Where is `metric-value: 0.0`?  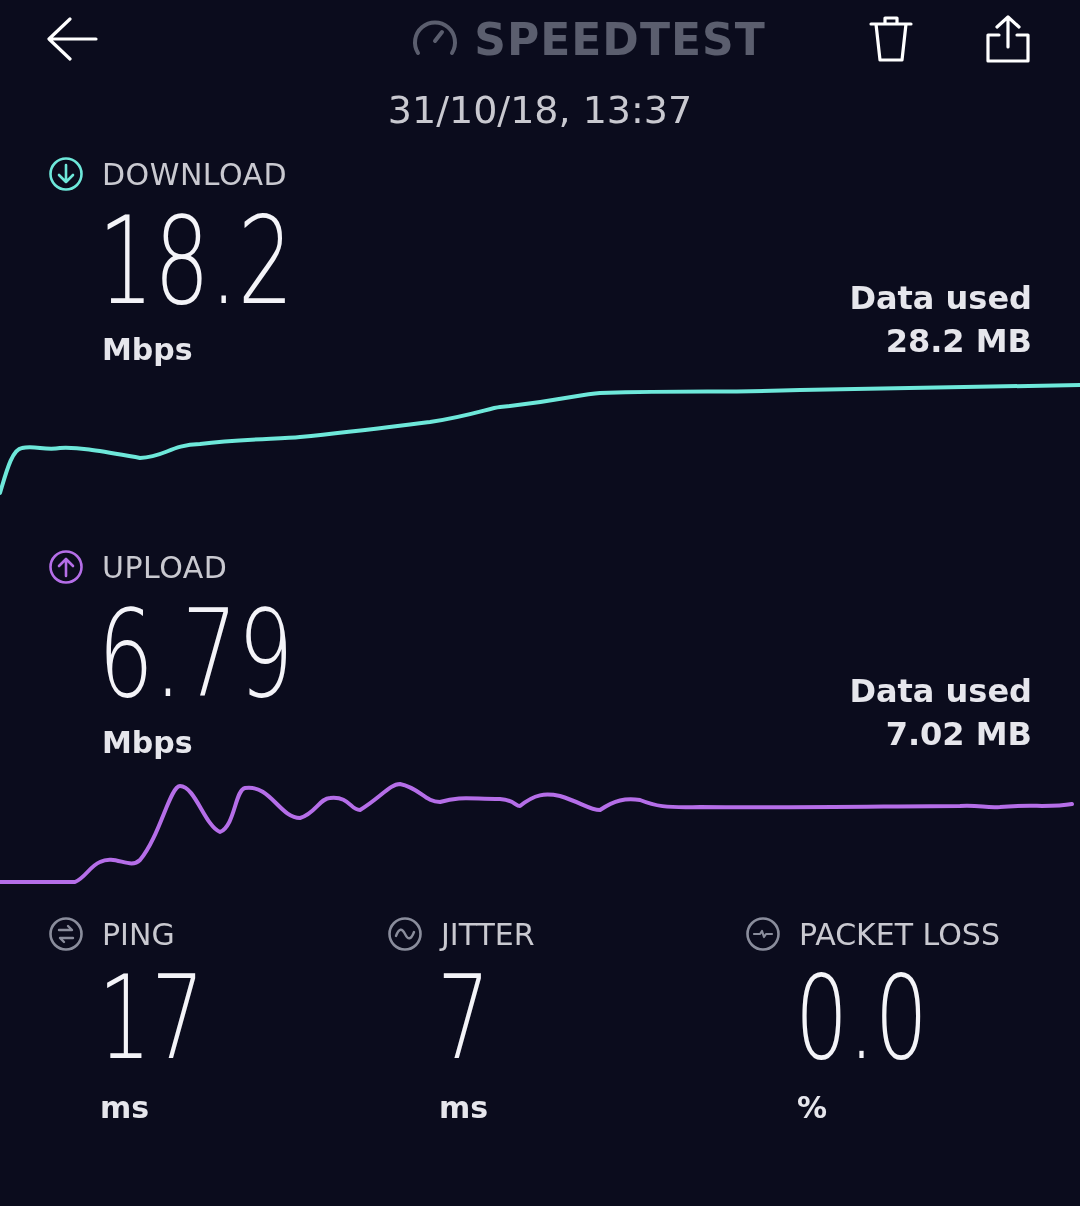
metric-value: 0.0 is located at coordinates (862, 1018).